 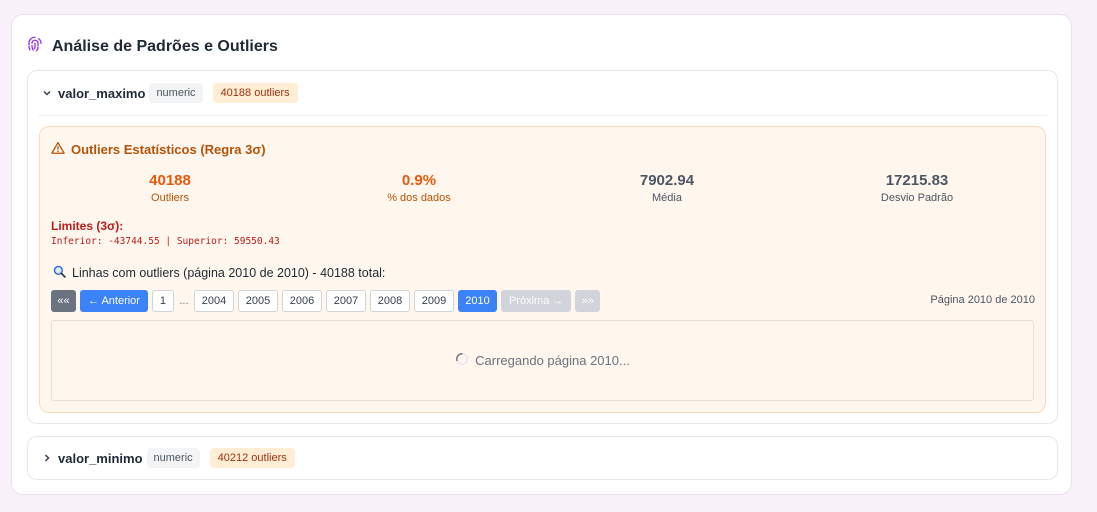 I want to click on stat-value: 40188, so click(x=170, y=180).